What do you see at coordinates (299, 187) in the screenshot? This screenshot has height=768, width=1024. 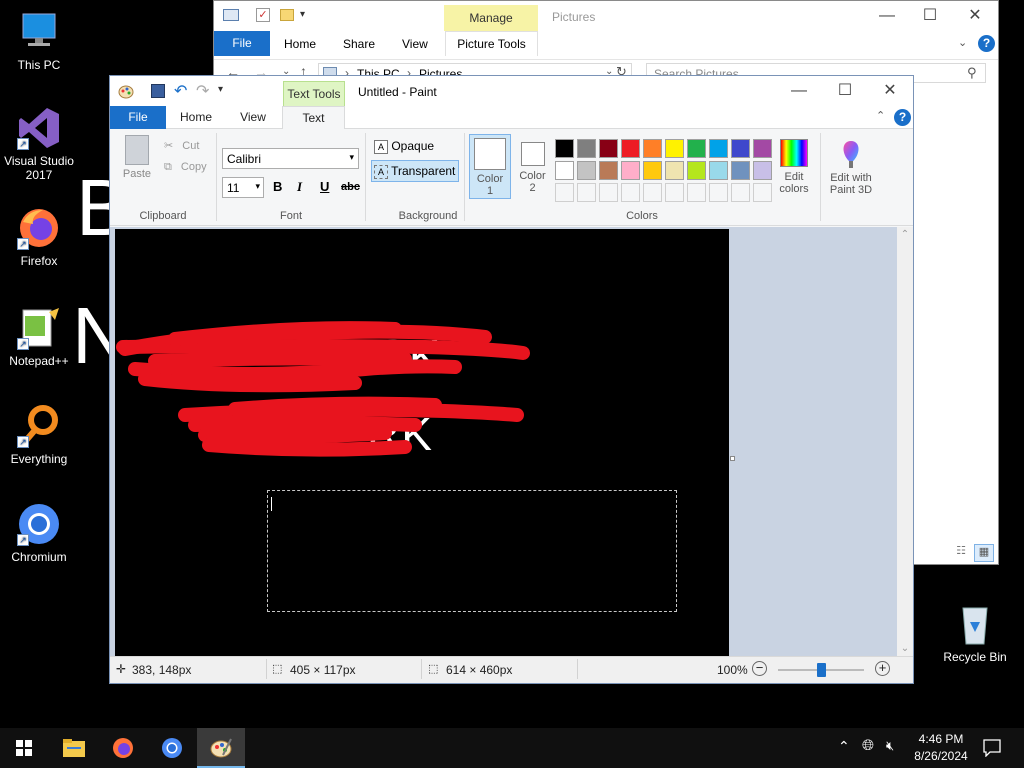 I see `italic-button: I` at bounding box center [299, 187].